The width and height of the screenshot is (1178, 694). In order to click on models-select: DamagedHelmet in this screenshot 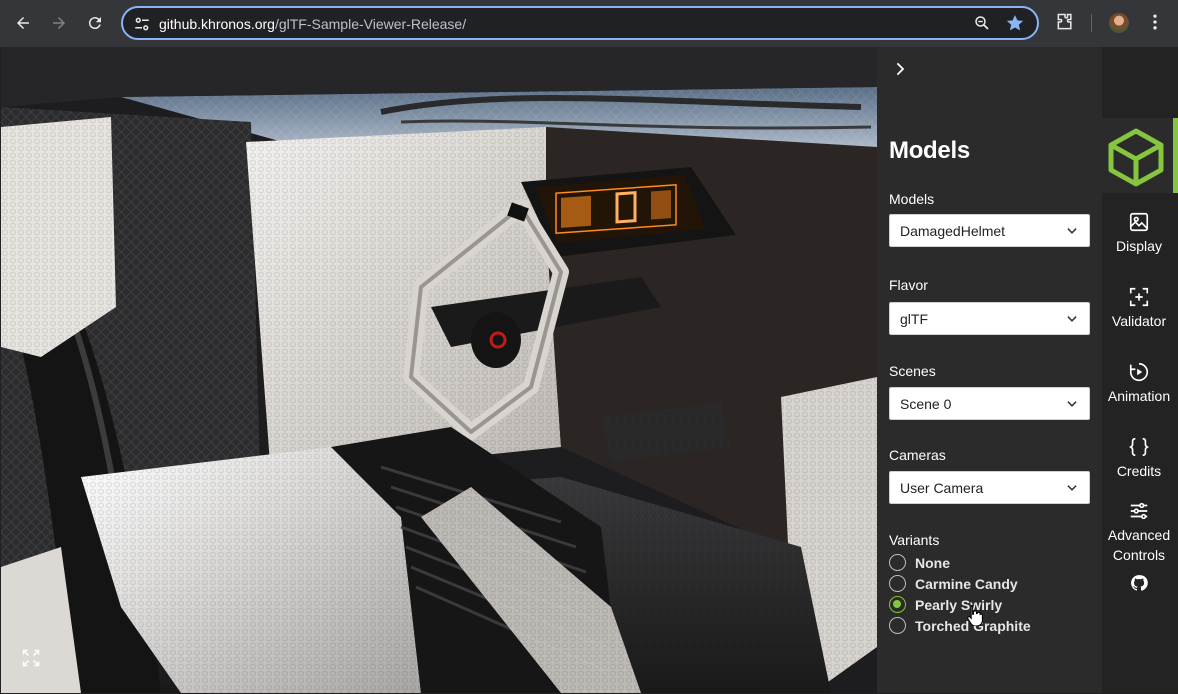, I will do `click(989, 230)`.